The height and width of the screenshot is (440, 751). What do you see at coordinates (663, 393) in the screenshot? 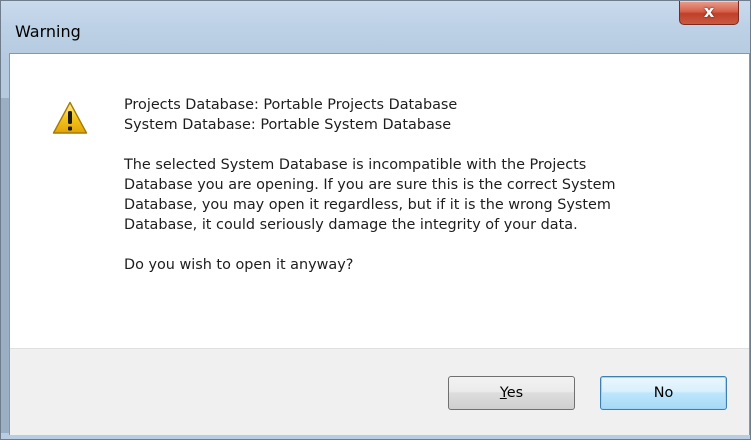
I see `no-button: No` at bounding box center [663, 393].